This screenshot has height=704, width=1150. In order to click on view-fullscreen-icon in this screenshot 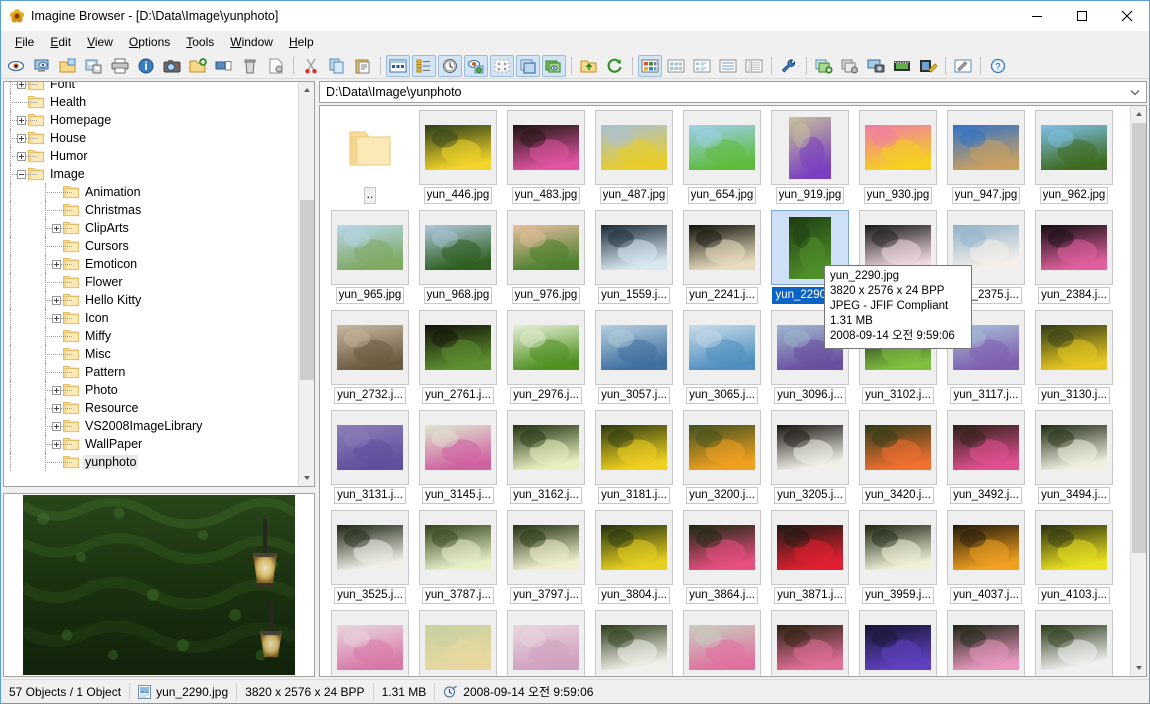, I will do `click(42, 66)`.